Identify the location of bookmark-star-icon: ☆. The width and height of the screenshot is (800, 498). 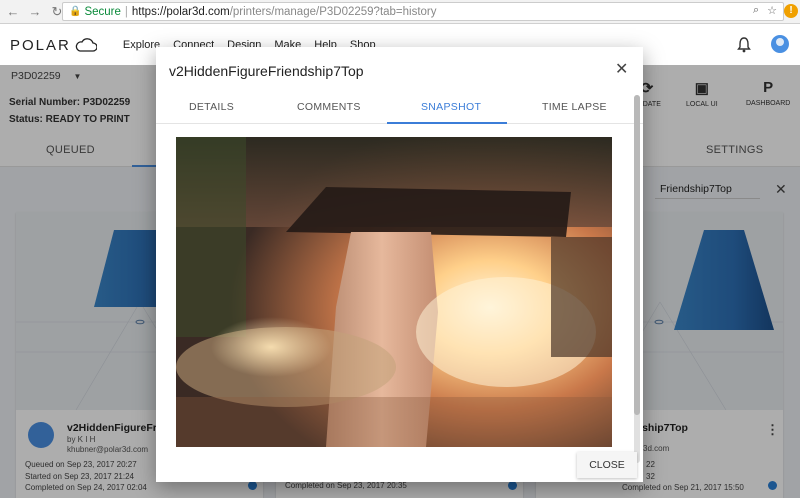
(772, 10).